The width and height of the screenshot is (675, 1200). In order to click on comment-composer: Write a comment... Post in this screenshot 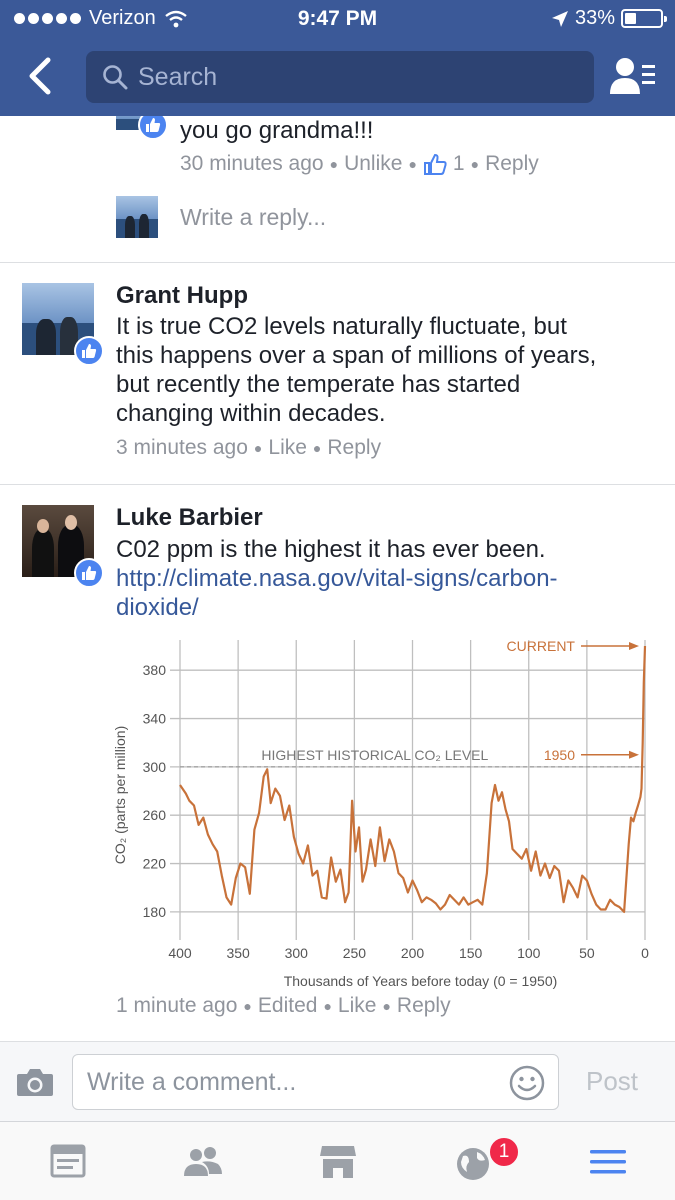, I will do `click(337, 1081)`.